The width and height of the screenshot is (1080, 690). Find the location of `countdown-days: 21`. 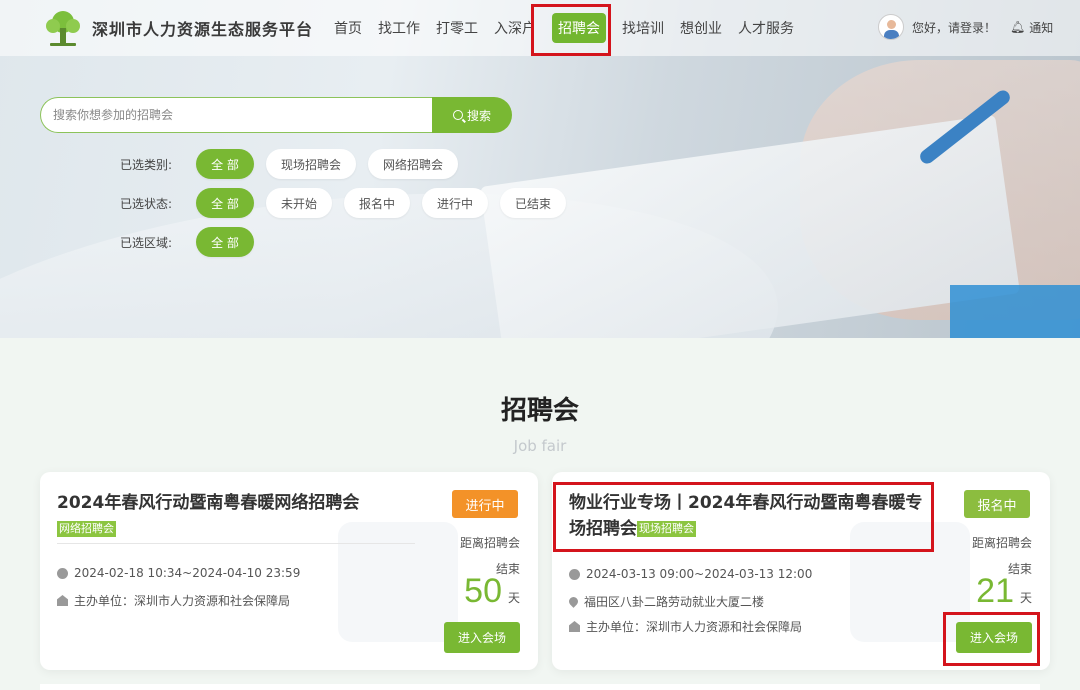

countdown-days: 21 is located at coordinates (995, 591).